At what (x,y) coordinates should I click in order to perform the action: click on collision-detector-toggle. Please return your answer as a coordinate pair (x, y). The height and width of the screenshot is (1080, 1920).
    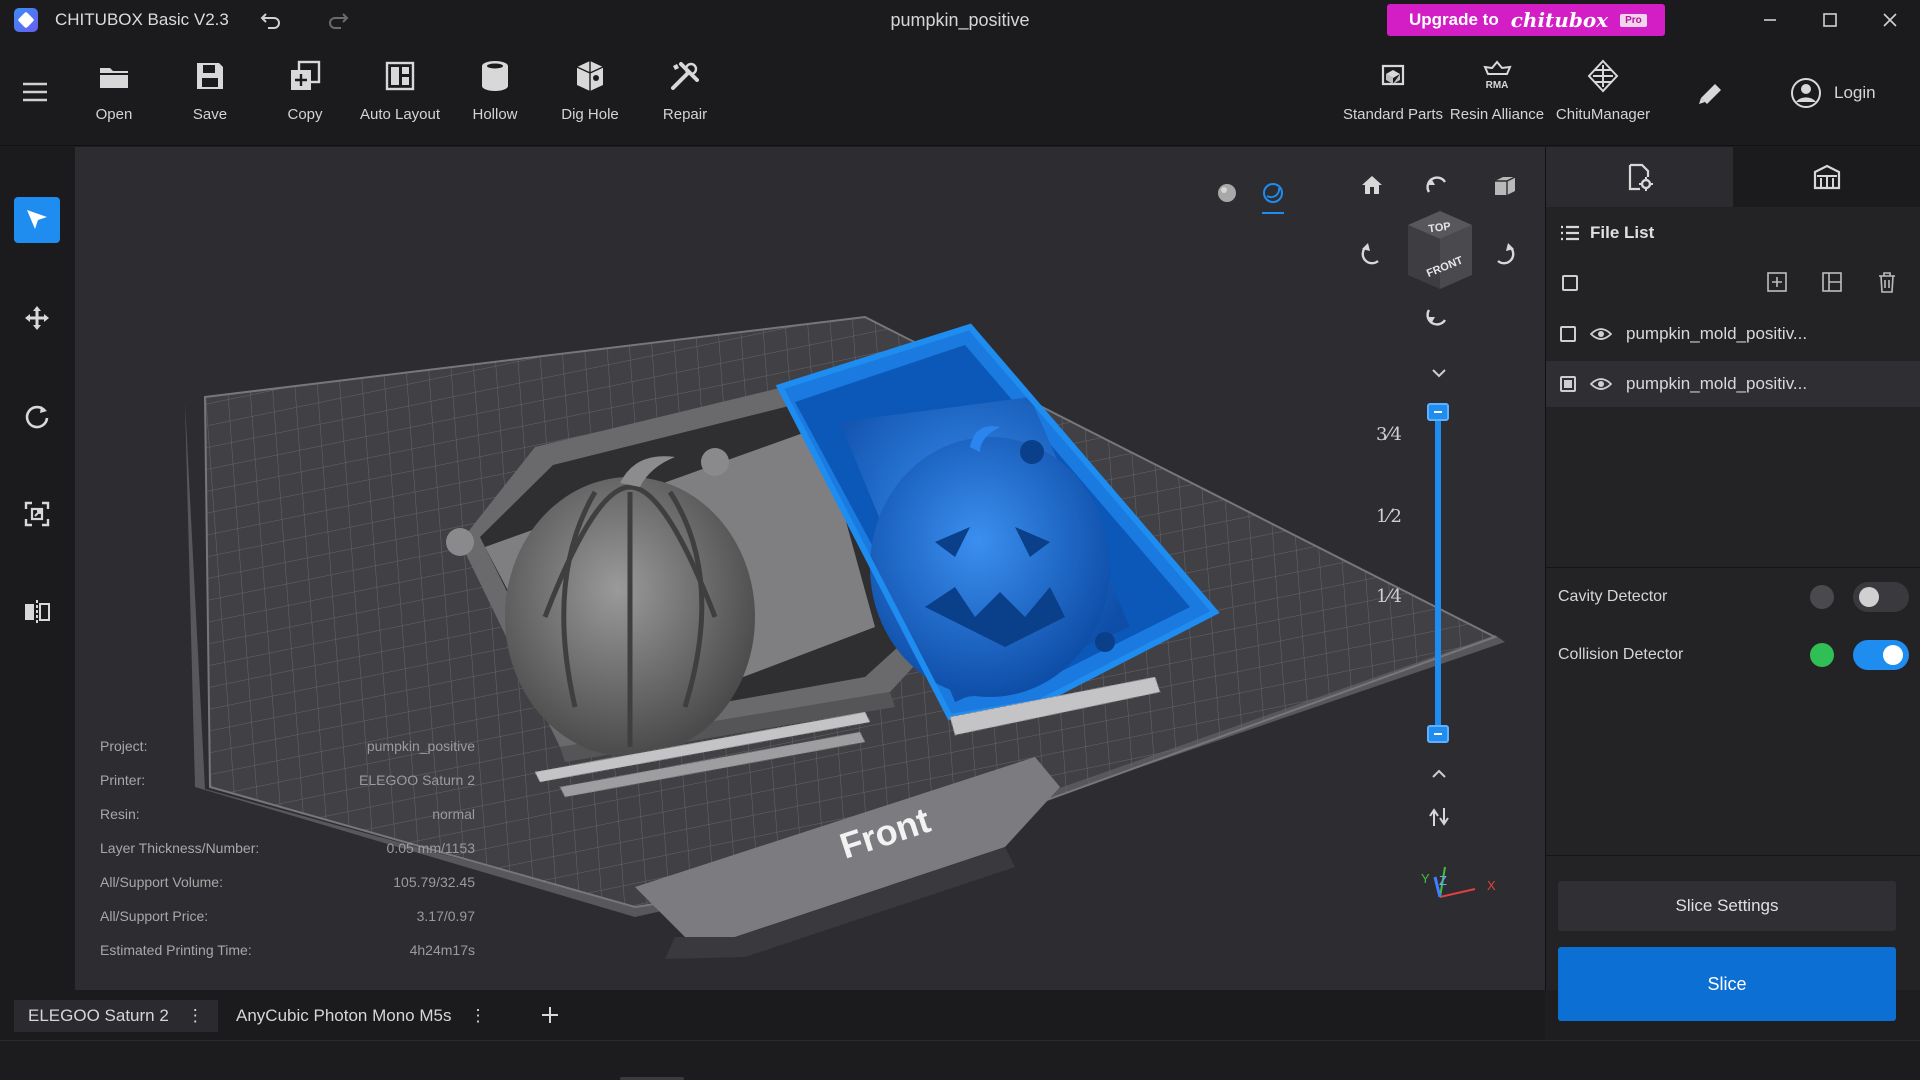
    Looking at the image, I should click on (1881, 655).